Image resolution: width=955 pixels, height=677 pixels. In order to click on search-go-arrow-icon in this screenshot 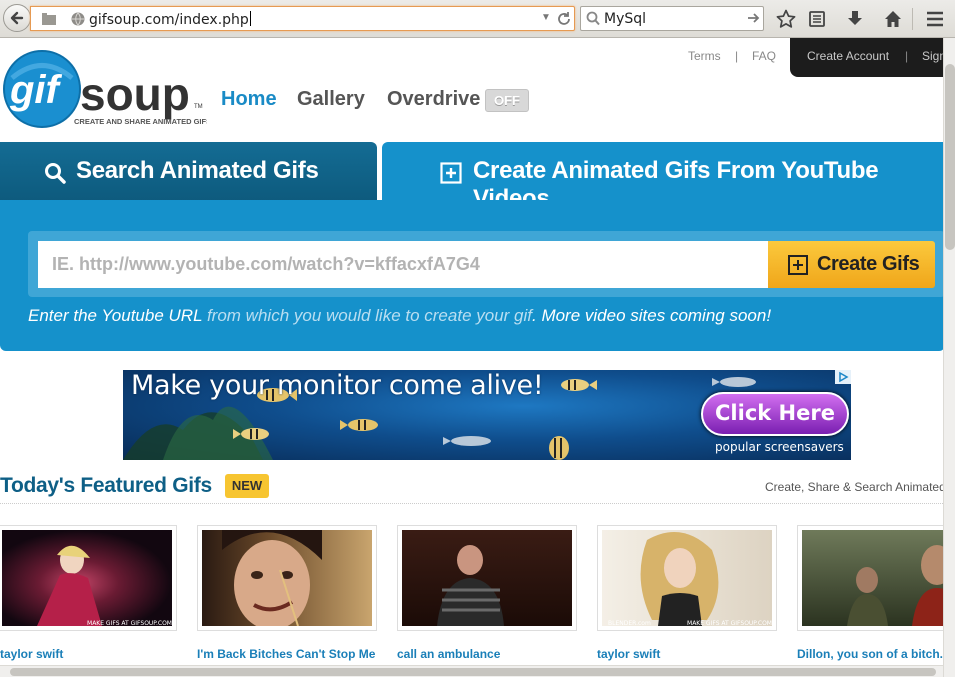, I will do `click(754, 18)`.